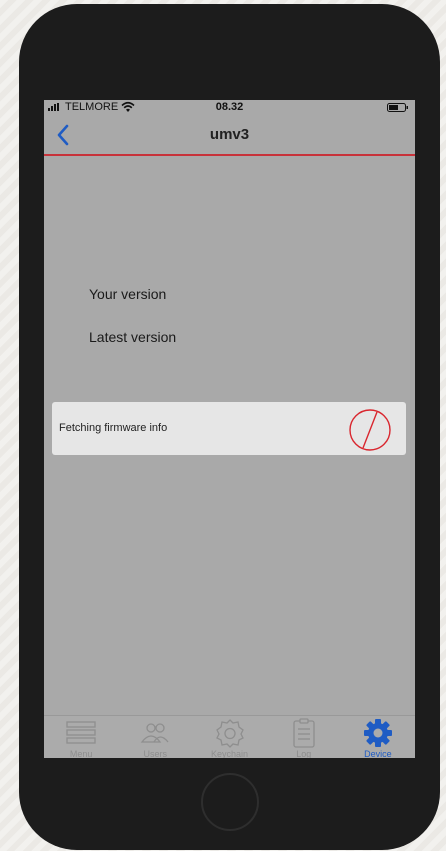  I want to click on log-icon, so click(304, 733).